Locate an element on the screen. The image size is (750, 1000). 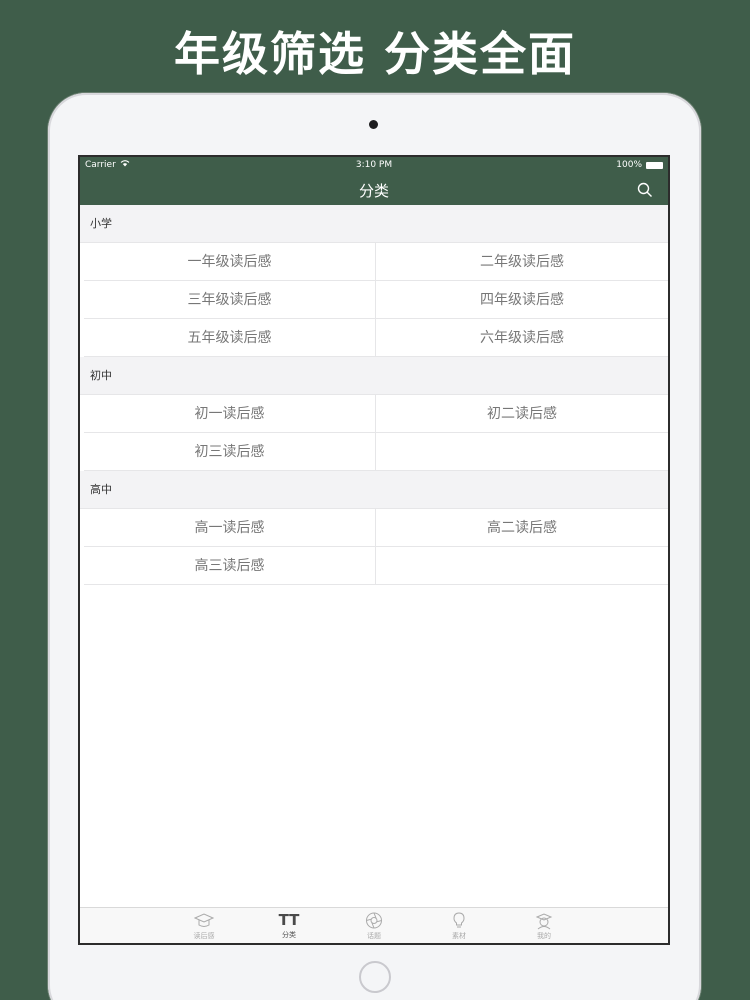
category-cell: 初二读后感 is located at coordinates (522, 414).